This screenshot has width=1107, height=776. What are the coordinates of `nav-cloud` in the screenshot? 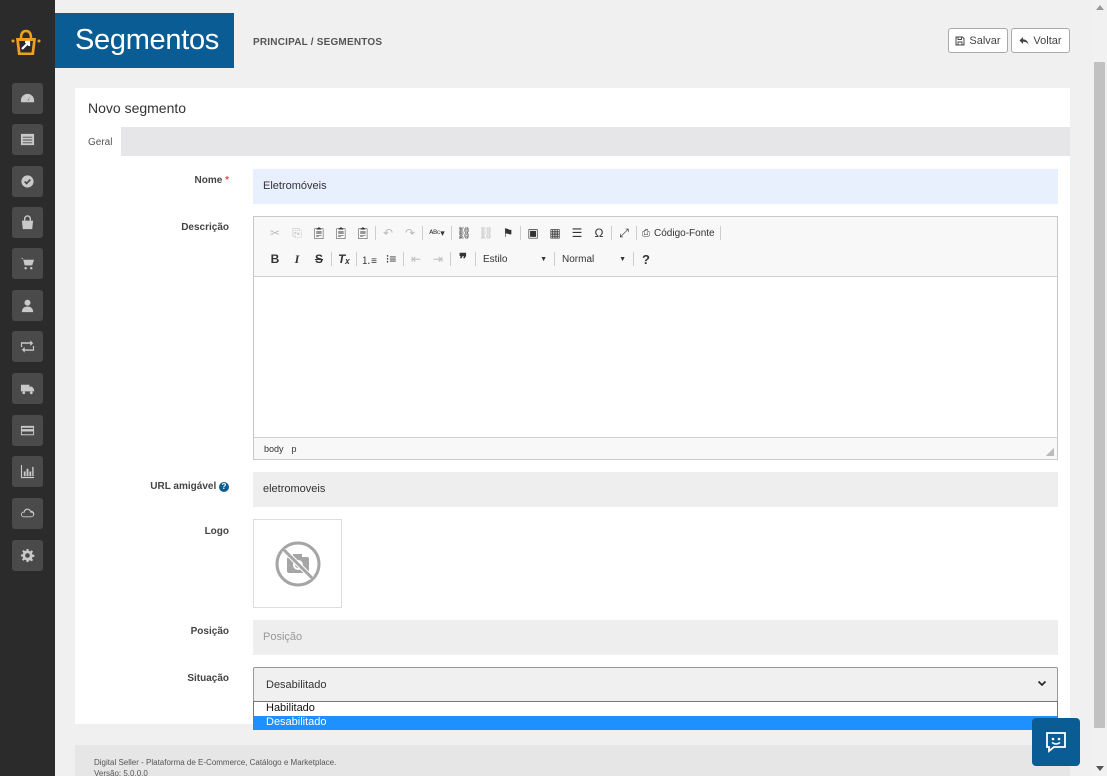 It's located at (27, 513).